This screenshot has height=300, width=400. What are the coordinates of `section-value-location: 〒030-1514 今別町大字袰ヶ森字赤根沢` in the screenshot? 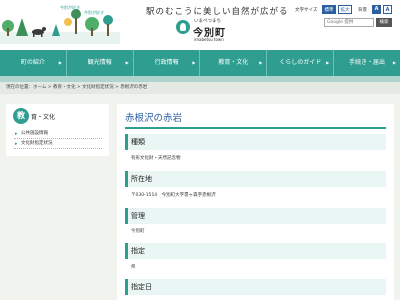 It's located at (173, 195).